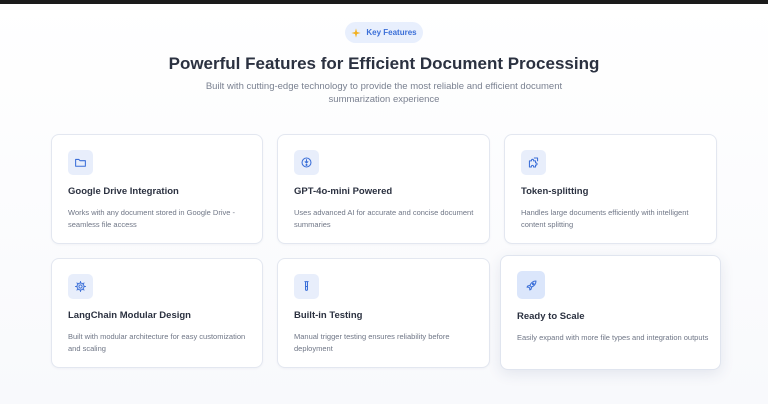 The width and height of the screenshot is (768, 404). I want to click on folder-icon, so click(80, 162).